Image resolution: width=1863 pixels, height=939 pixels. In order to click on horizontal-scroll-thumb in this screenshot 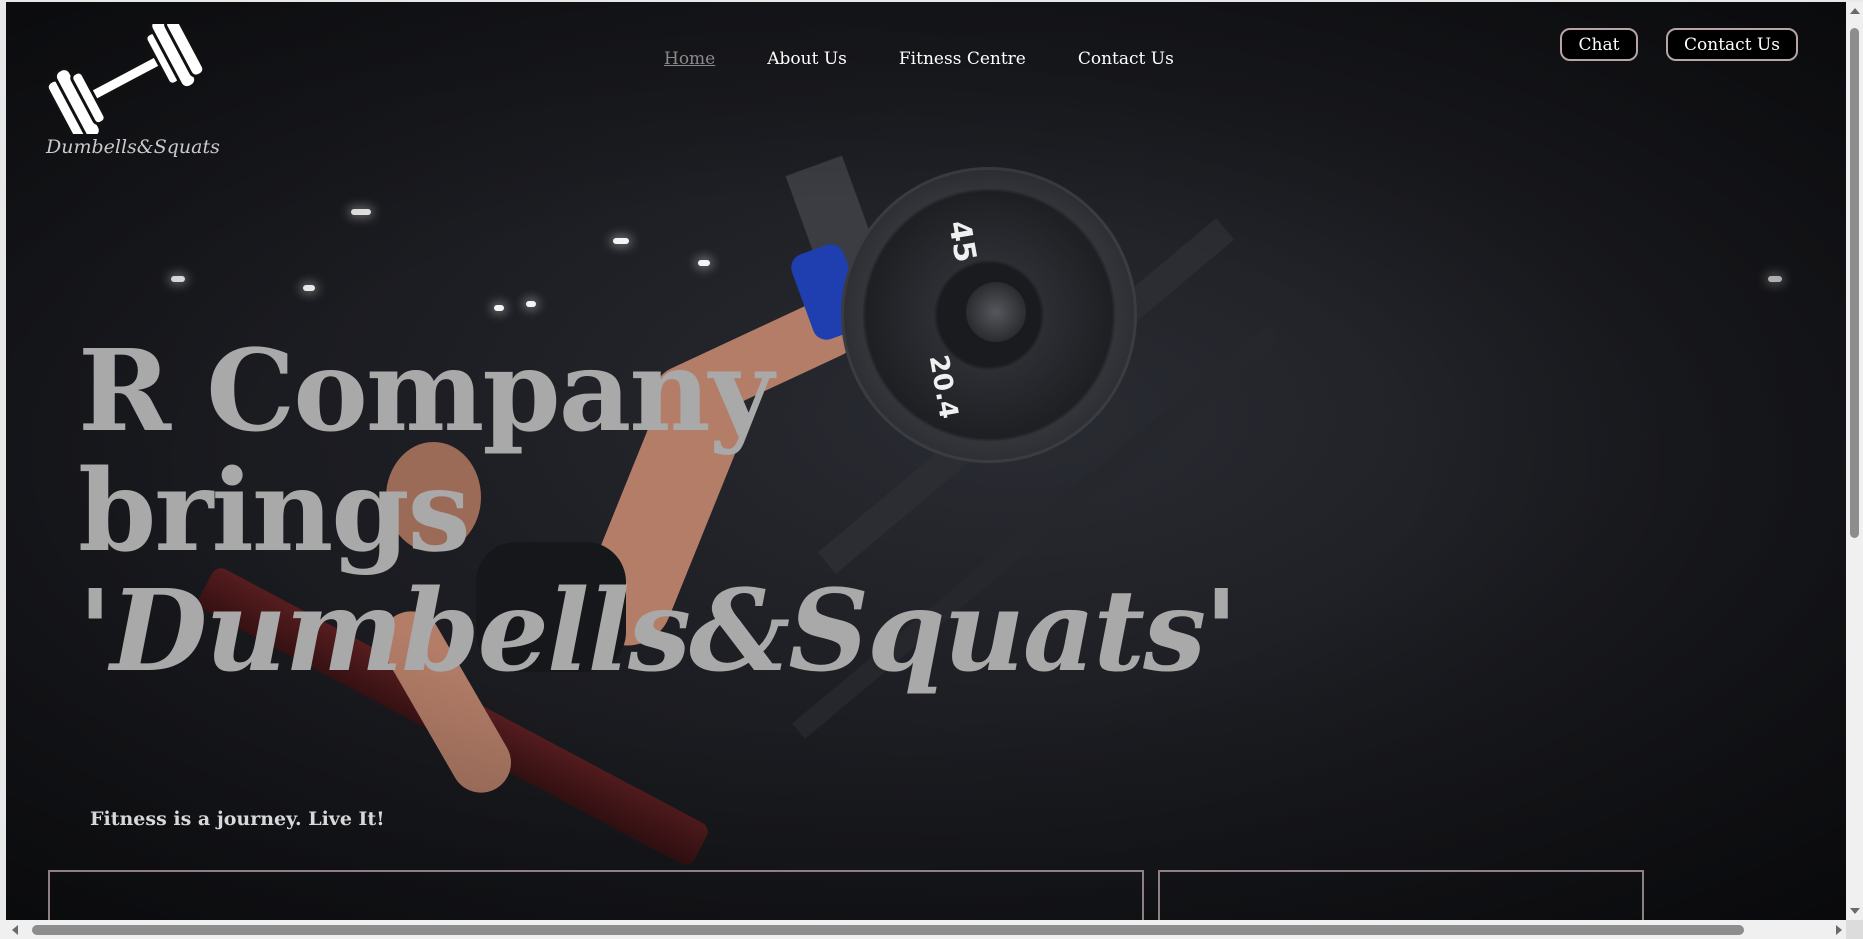, I will do `click(888, 930)`.